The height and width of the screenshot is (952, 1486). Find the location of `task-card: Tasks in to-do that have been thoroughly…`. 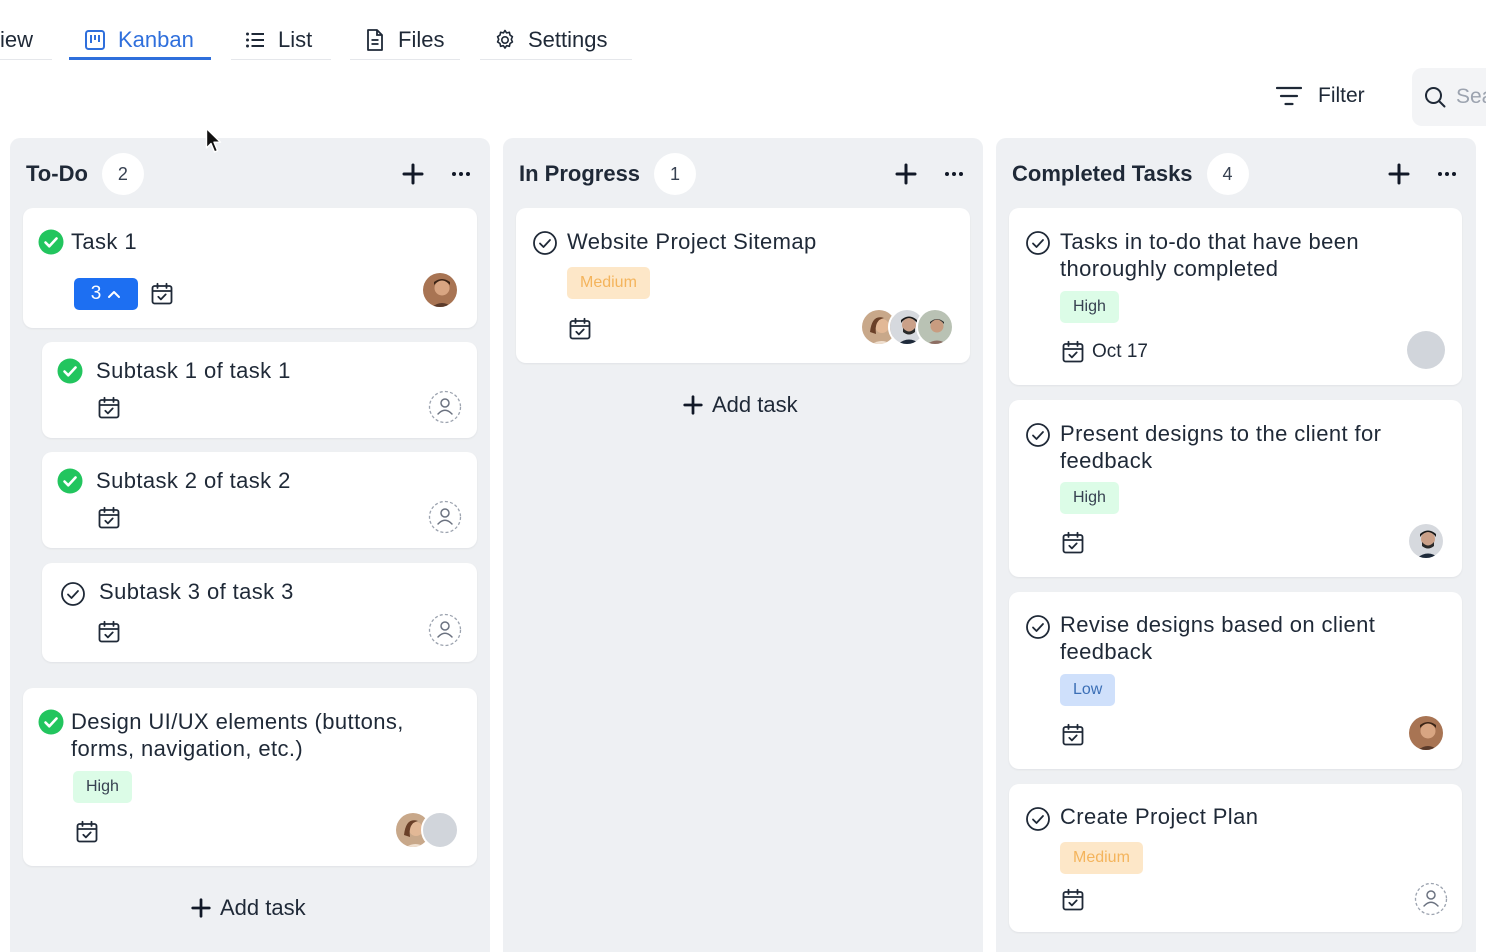

task-card: Tasks in to-do that have been thoroughly… is located at coordinates (1235, 296).